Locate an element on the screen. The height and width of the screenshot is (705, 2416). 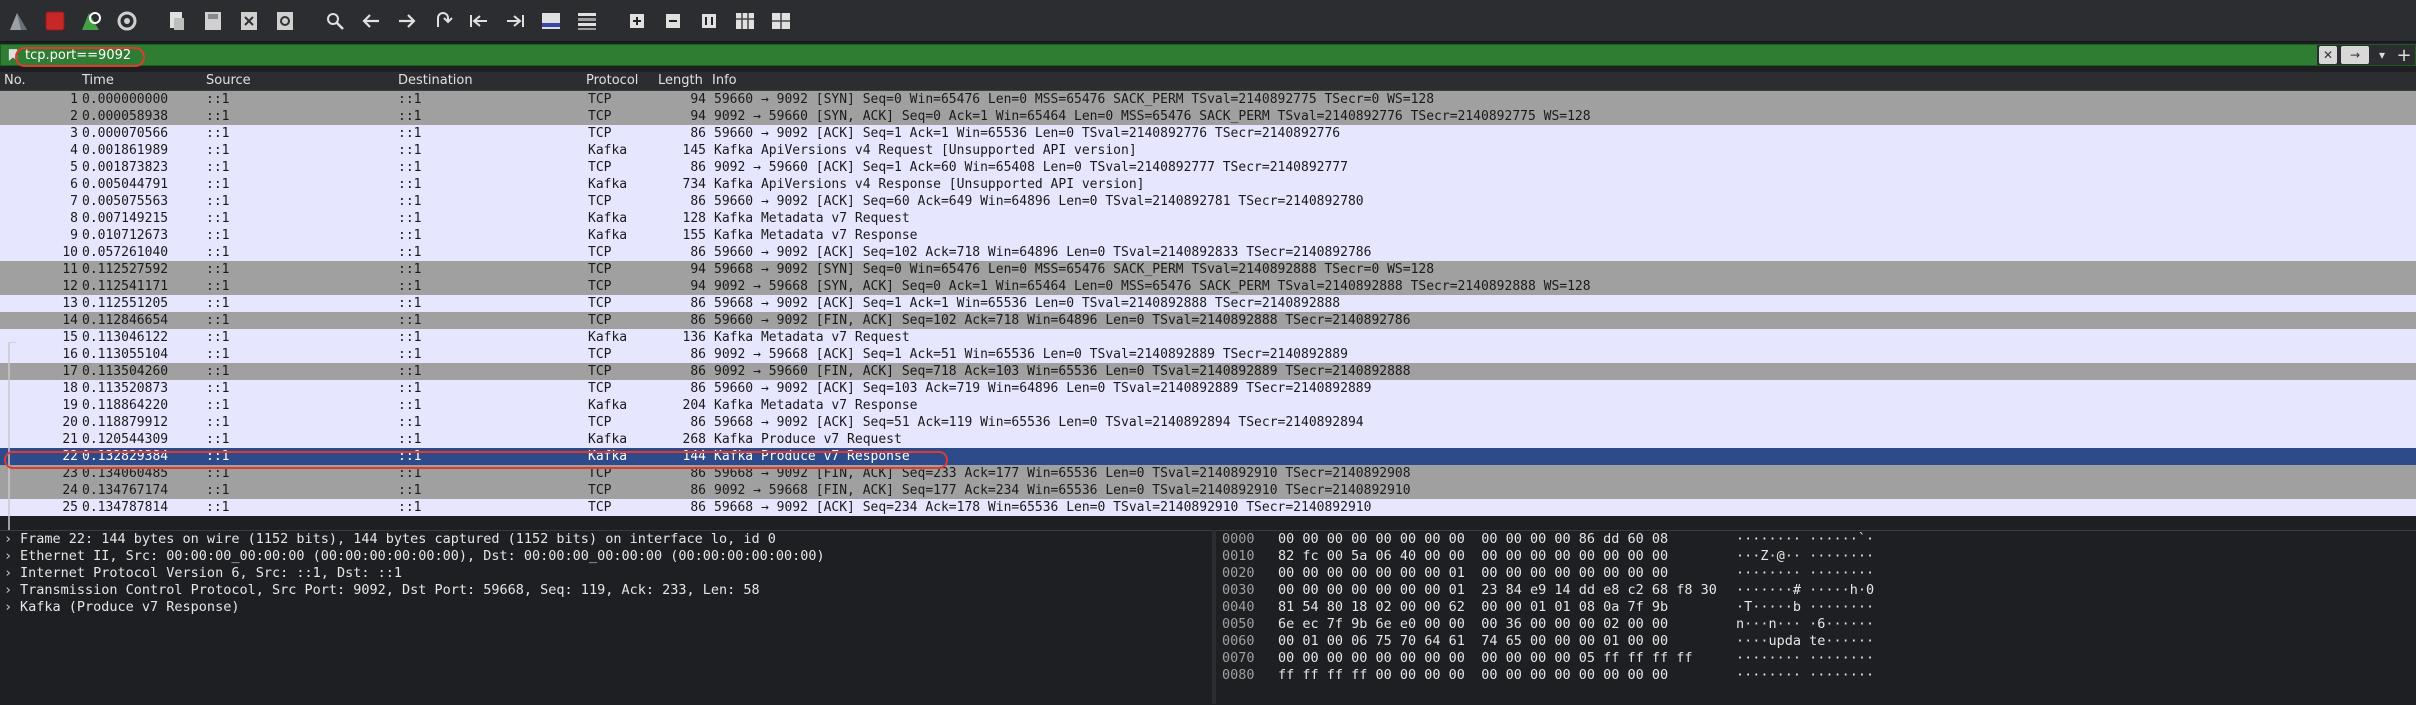
auto-scroll-icon is located at coordinates (551, 21).